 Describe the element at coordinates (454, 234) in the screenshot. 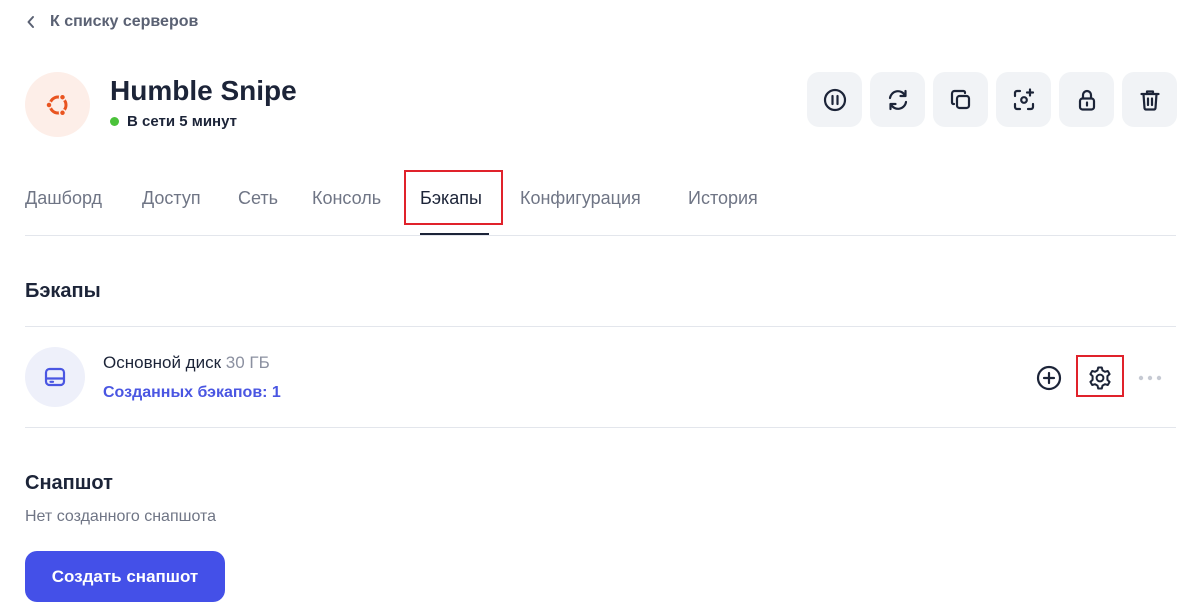

I see `active-tab-indicator` at that location.